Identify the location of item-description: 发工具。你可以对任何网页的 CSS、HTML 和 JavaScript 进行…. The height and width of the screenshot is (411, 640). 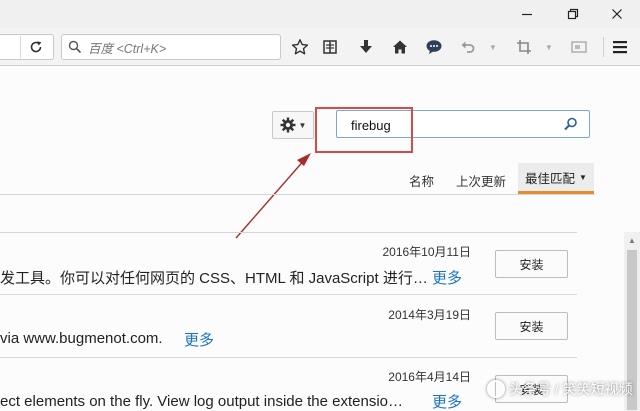
(214, 278).